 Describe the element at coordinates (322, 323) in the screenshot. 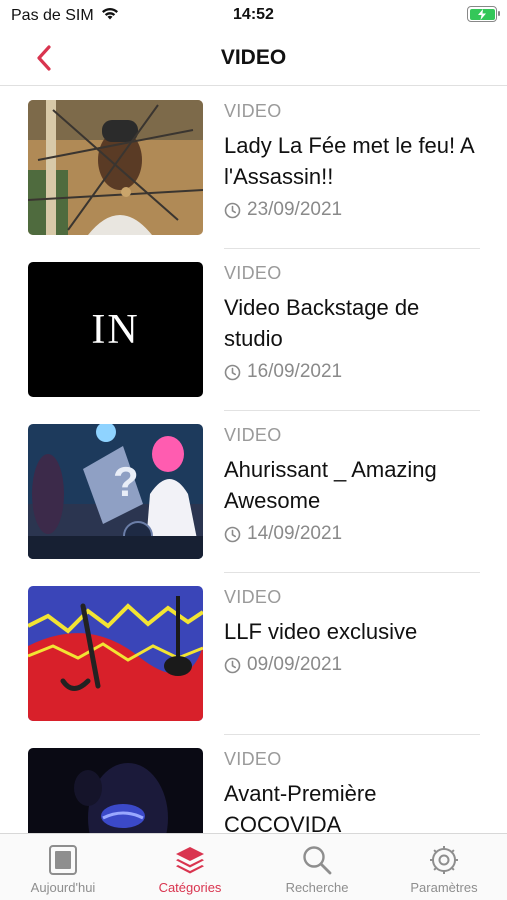

I see `item-title: Video Backstage de studio` at that location.